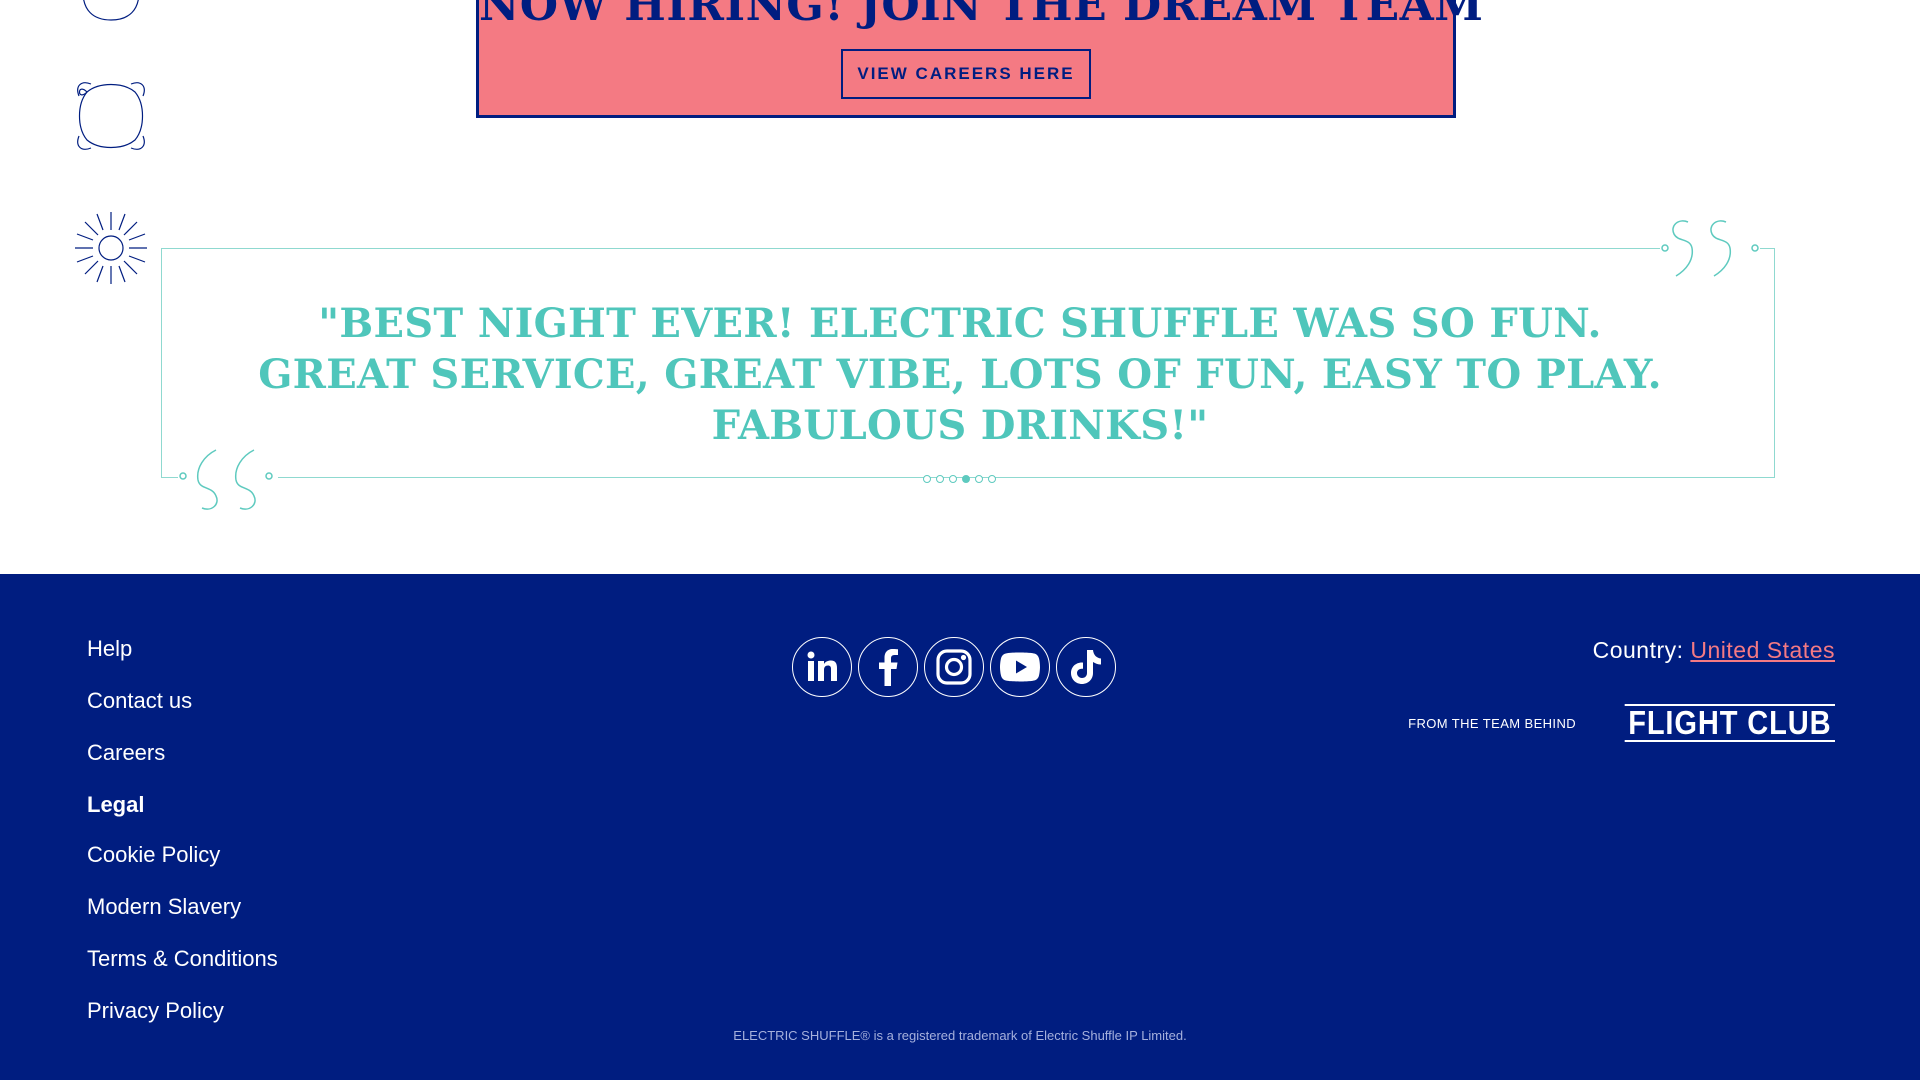 This screenshot has height=1080, width=1920. I want to click on from-team-label: FROM THE TEAM BEHIND, so click(1492, 723).